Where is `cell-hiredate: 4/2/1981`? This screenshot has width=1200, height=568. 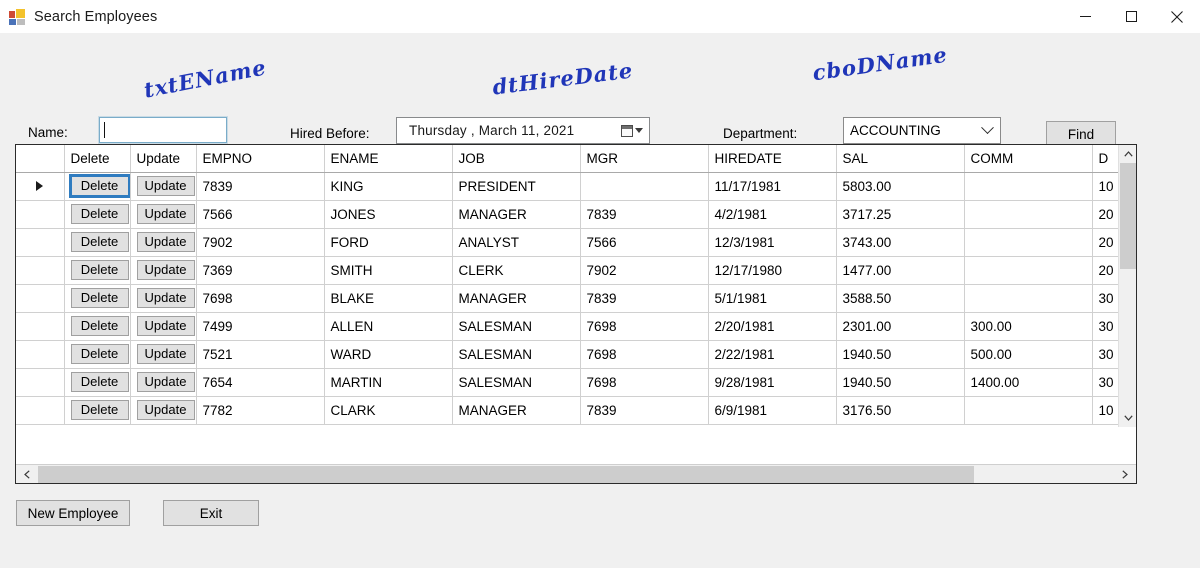
cell-hiredate: 4/2/1981 is located at coordinates (772, 214).